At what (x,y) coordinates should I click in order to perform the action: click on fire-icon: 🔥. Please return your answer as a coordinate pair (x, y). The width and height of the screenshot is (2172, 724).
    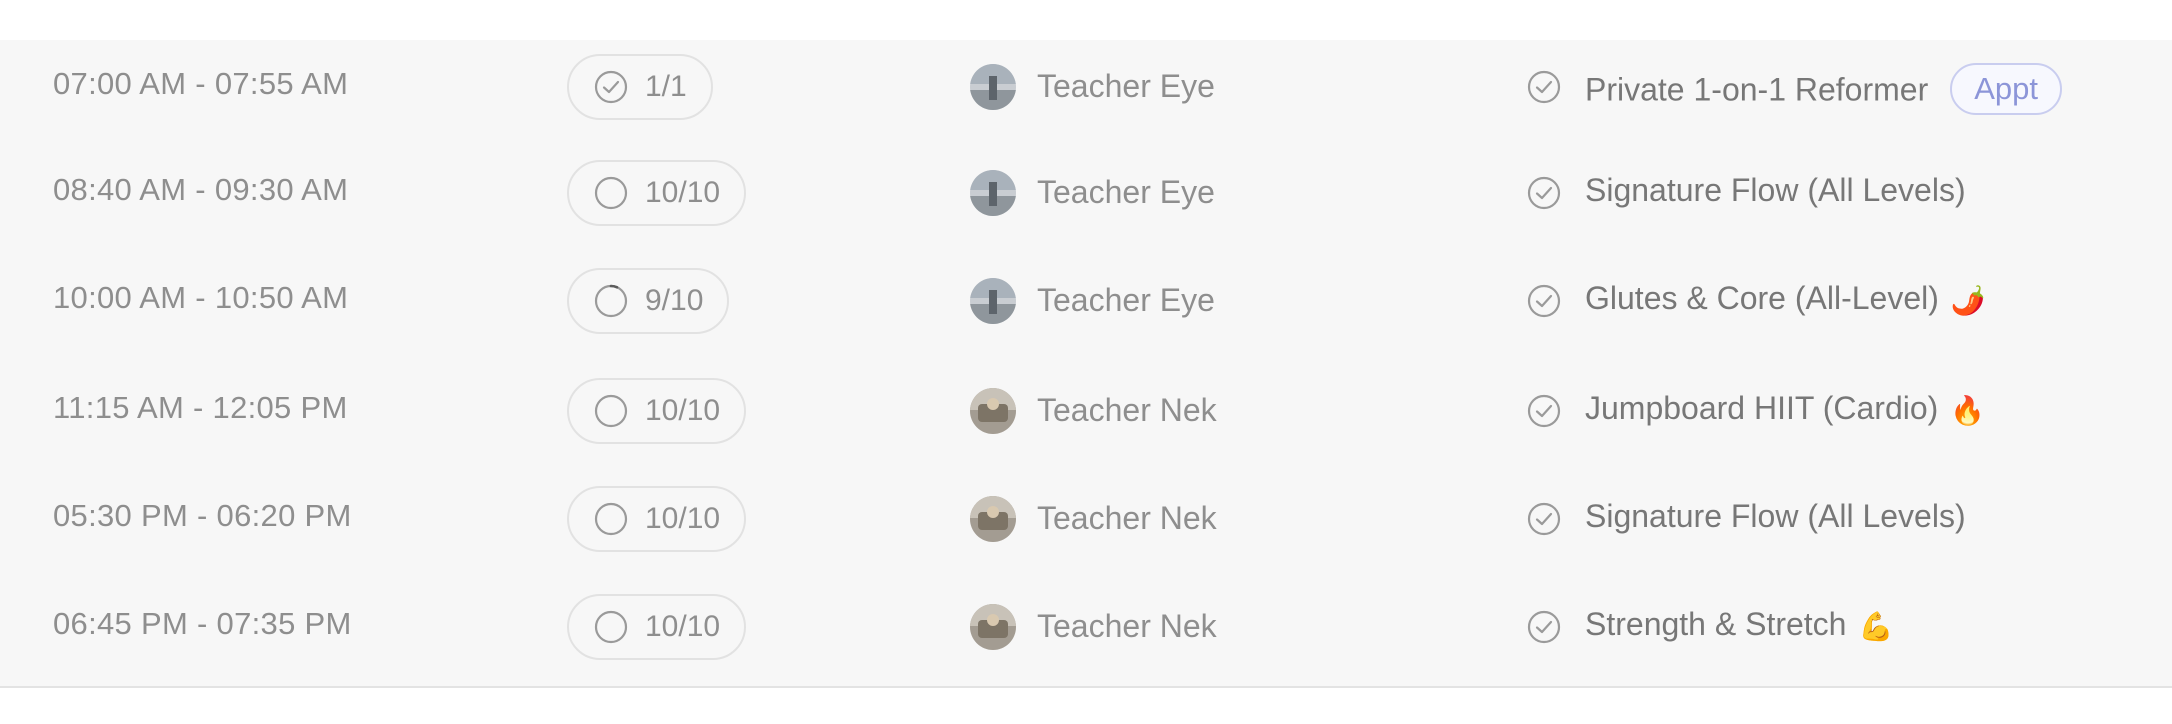
    Looking at the image, I should click on (1968, 411).